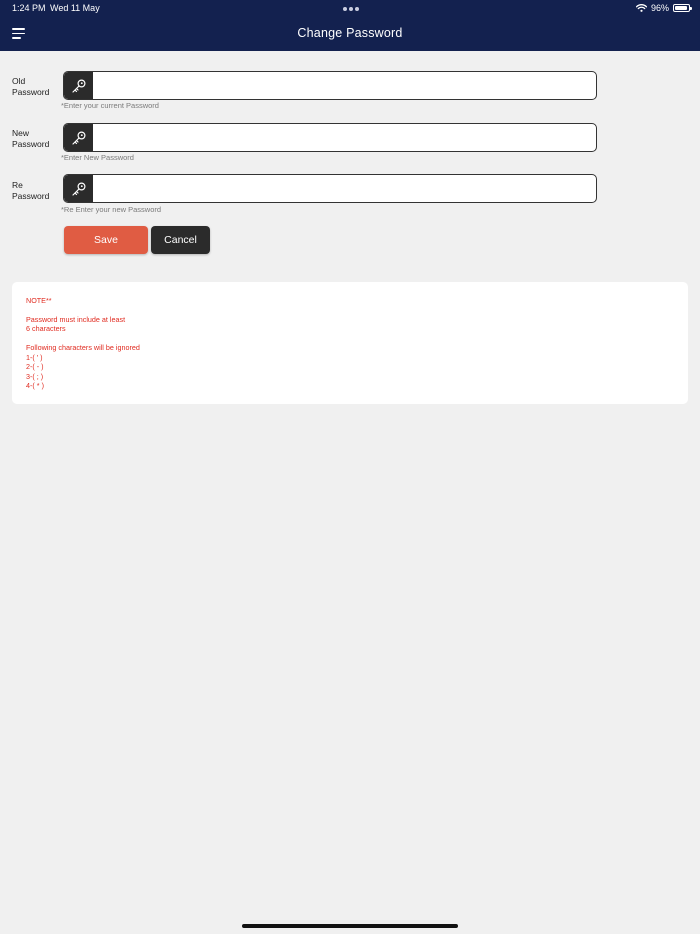 This screenshot has width=700, height=934. Describe the element at coordinates (39, 300) in the screenshot. I see `note-heading: NOTE**` at that location.